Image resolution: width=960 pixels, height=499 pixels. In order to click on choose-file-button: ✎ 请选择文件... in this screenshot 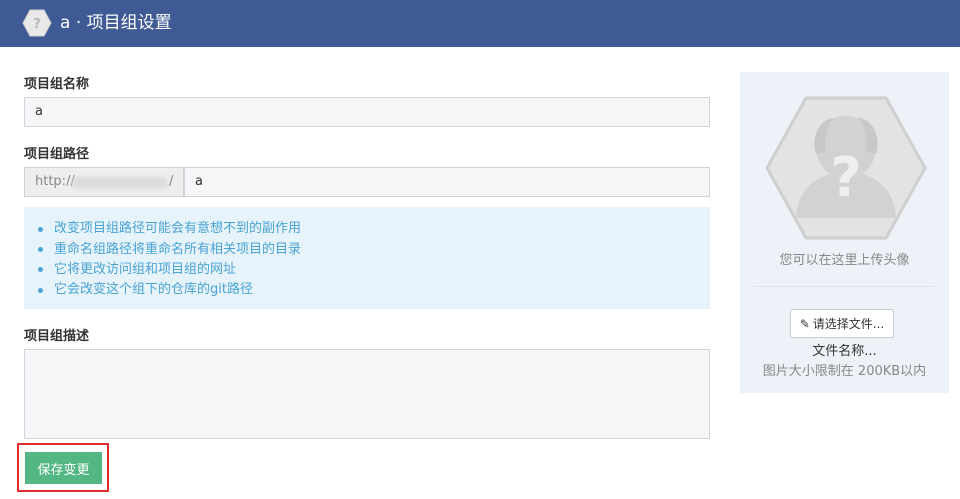, I will do `click(842, 323)`.